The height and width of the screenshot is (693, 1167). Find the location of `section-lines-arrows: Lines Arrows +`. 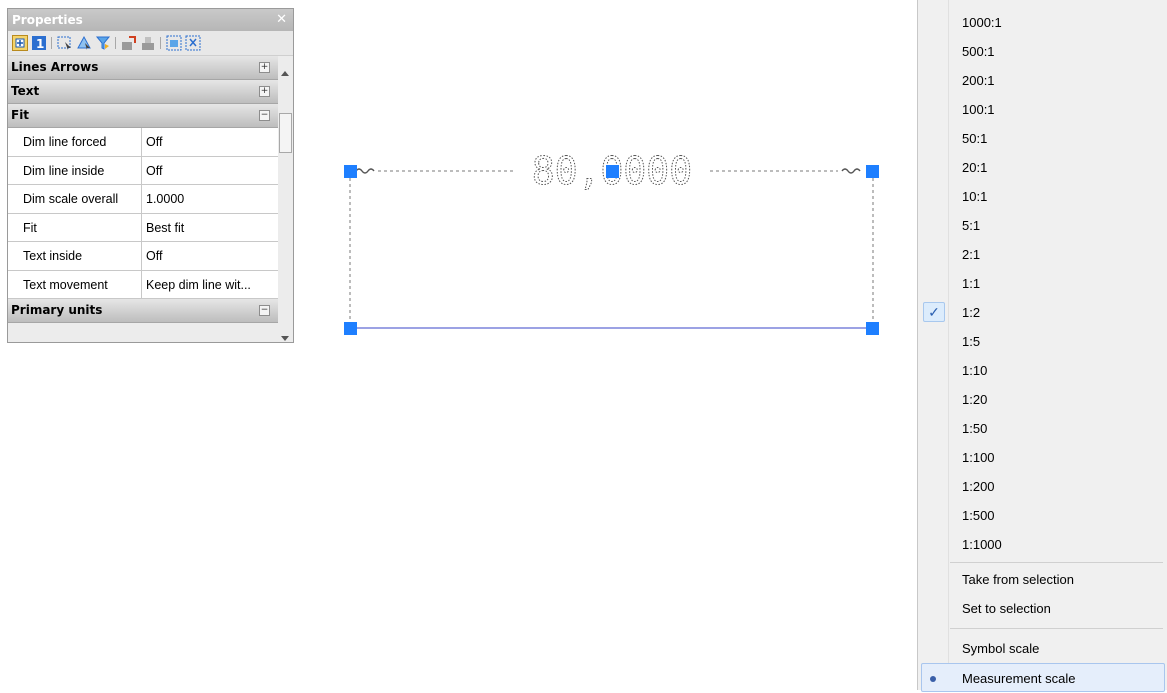

section-lines-arrows: Lines Arrows + is located at coordinates (143, 68).